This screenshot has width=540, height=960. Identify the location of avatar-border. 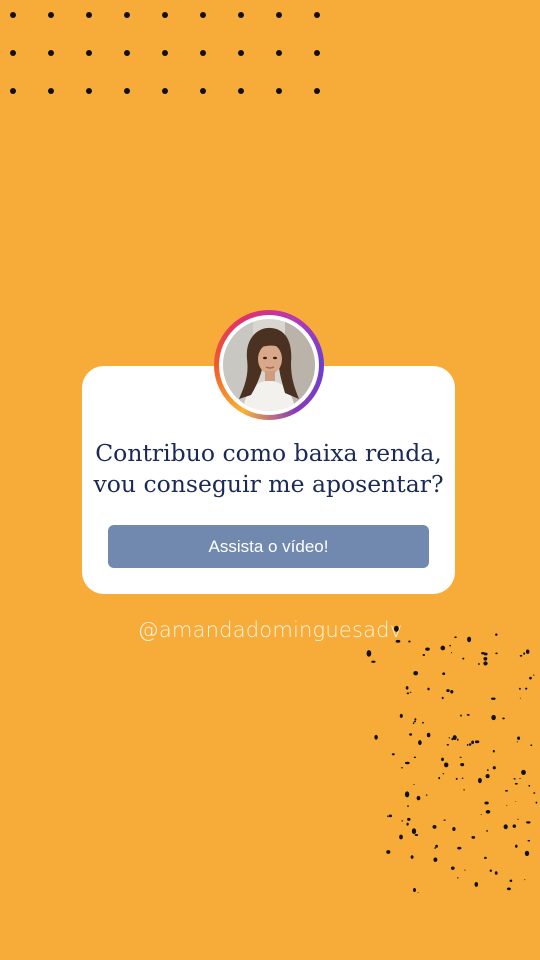
(269, 365).